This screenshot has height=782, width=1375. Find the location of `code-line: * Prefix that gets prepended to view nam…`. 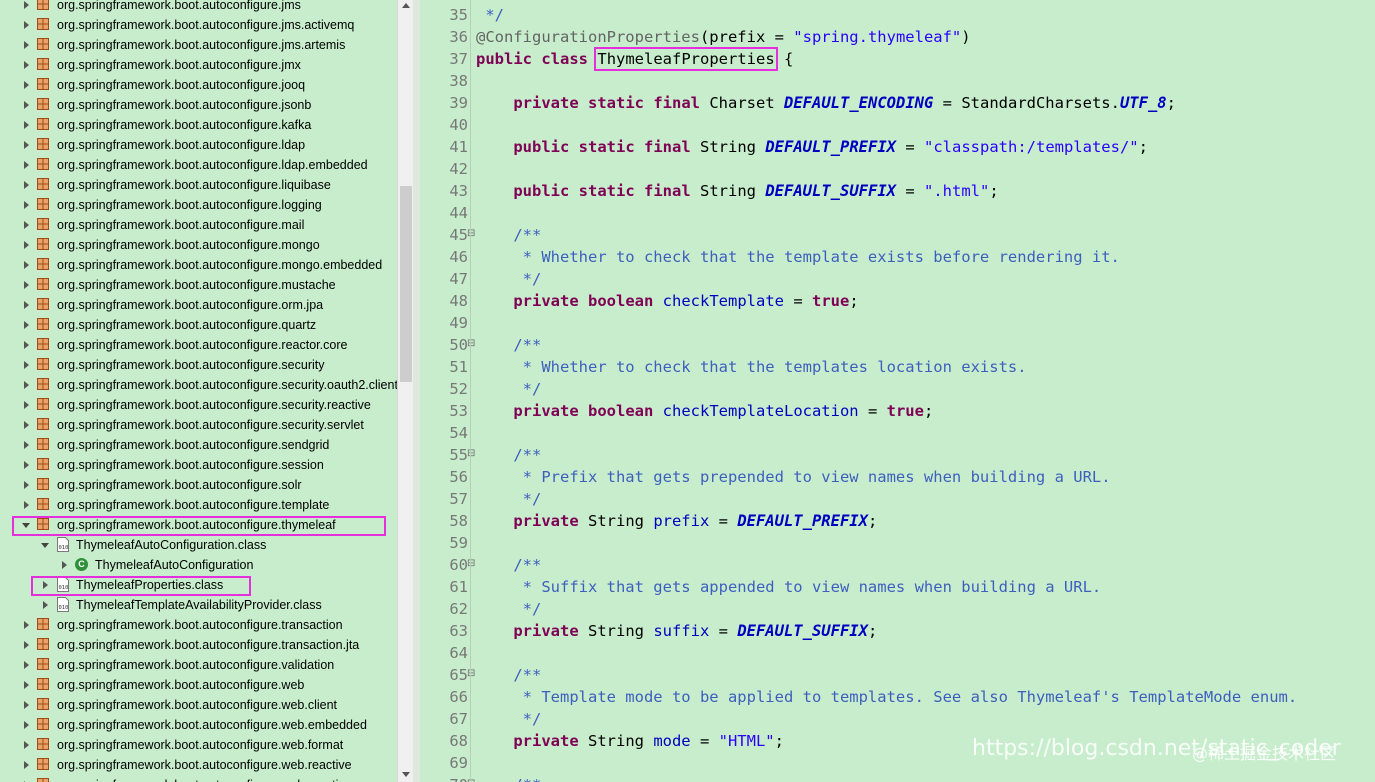

code-line: * Prefix that gets prepended to view nam… is located at coordinates (793, 477).